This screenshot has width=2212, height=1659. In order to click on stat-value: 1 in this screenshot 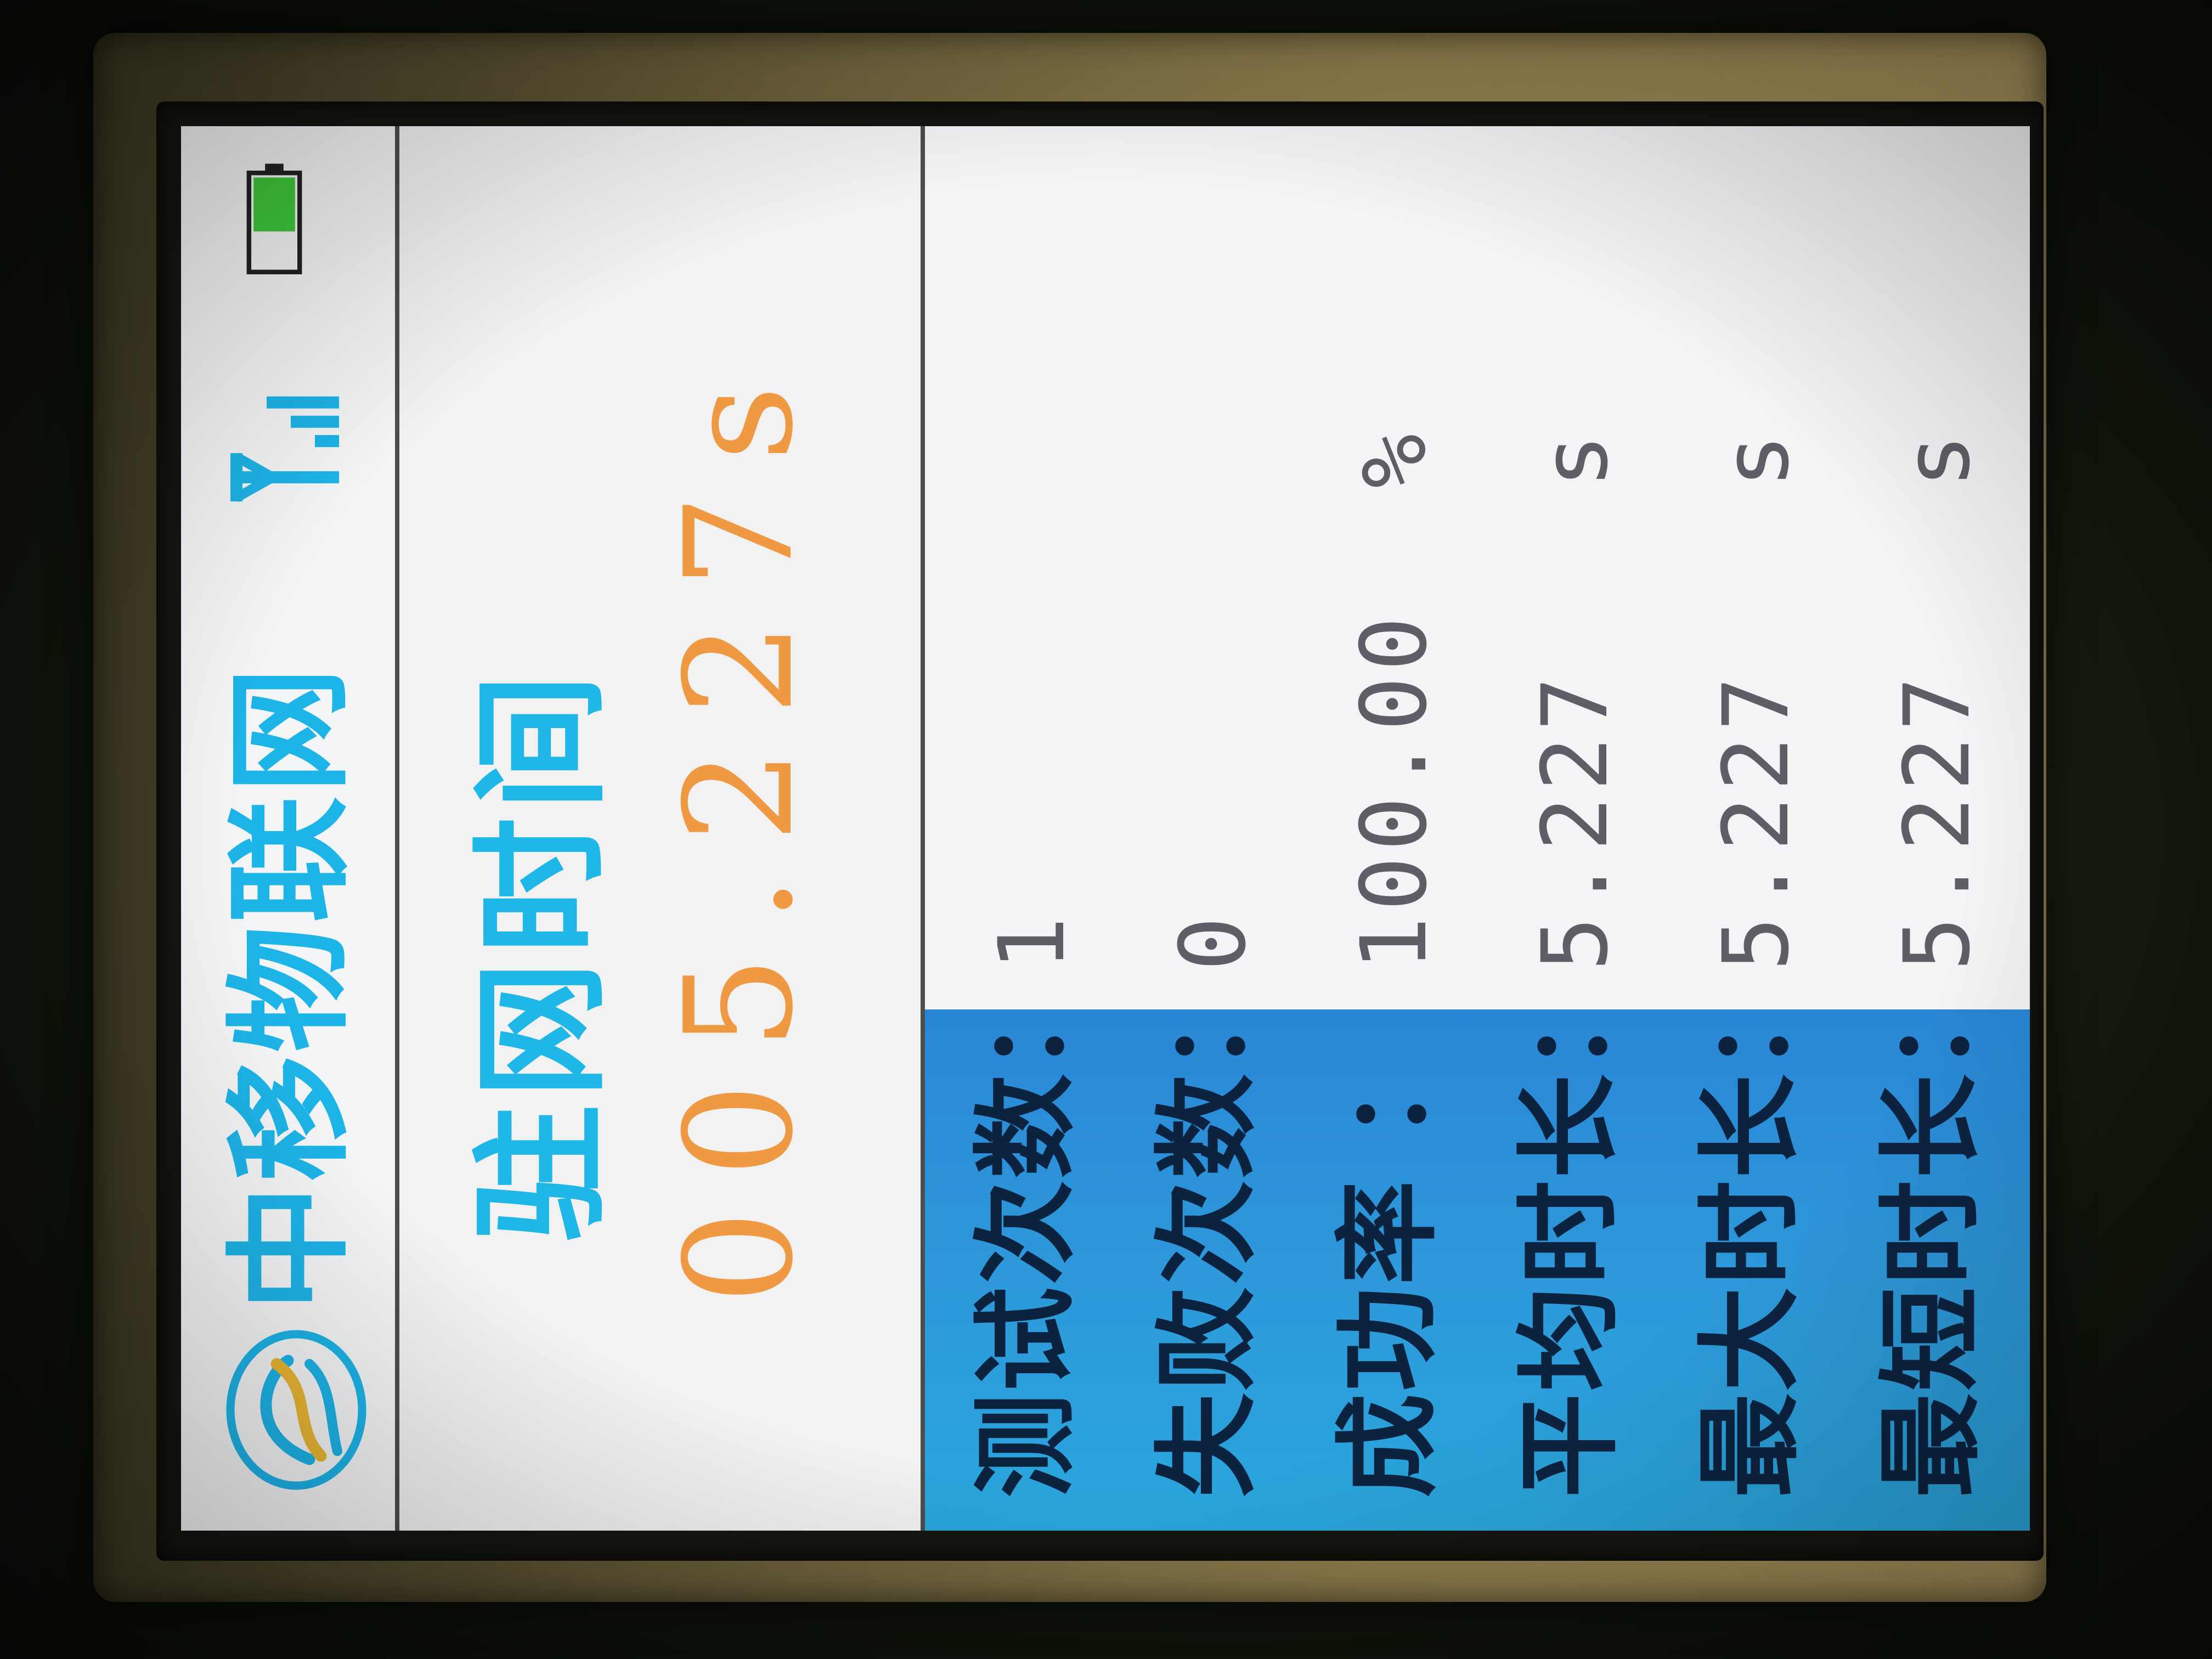, I will do `click(1032, 941)`.